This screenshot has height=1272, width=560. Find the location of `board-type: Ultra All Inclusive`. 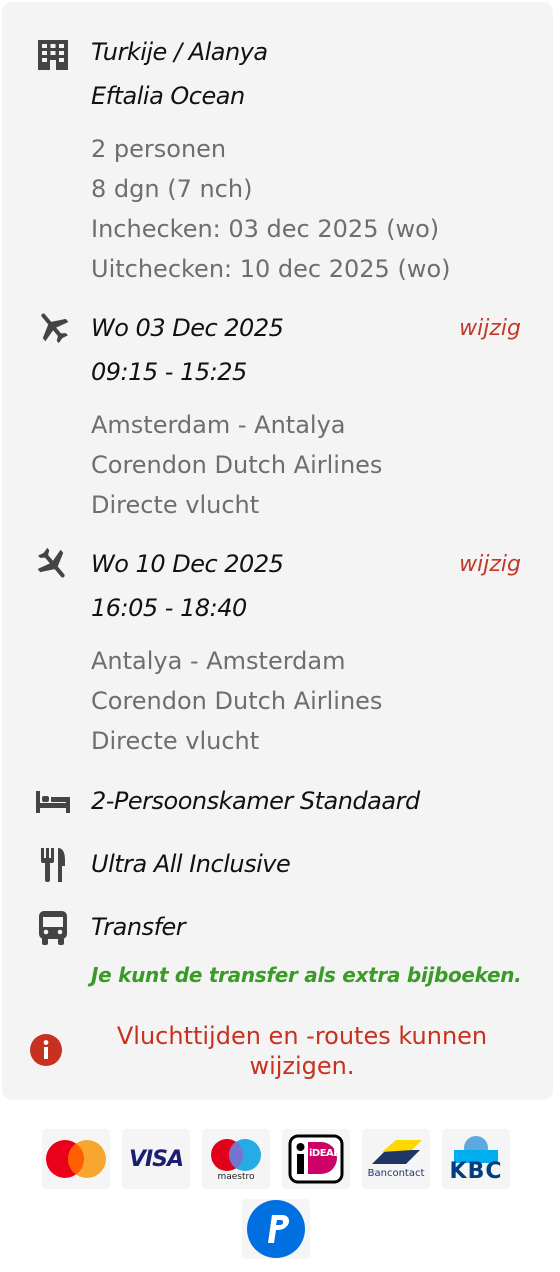

board-type: Ultra All Inclusive is located at coordinates (191, 864).